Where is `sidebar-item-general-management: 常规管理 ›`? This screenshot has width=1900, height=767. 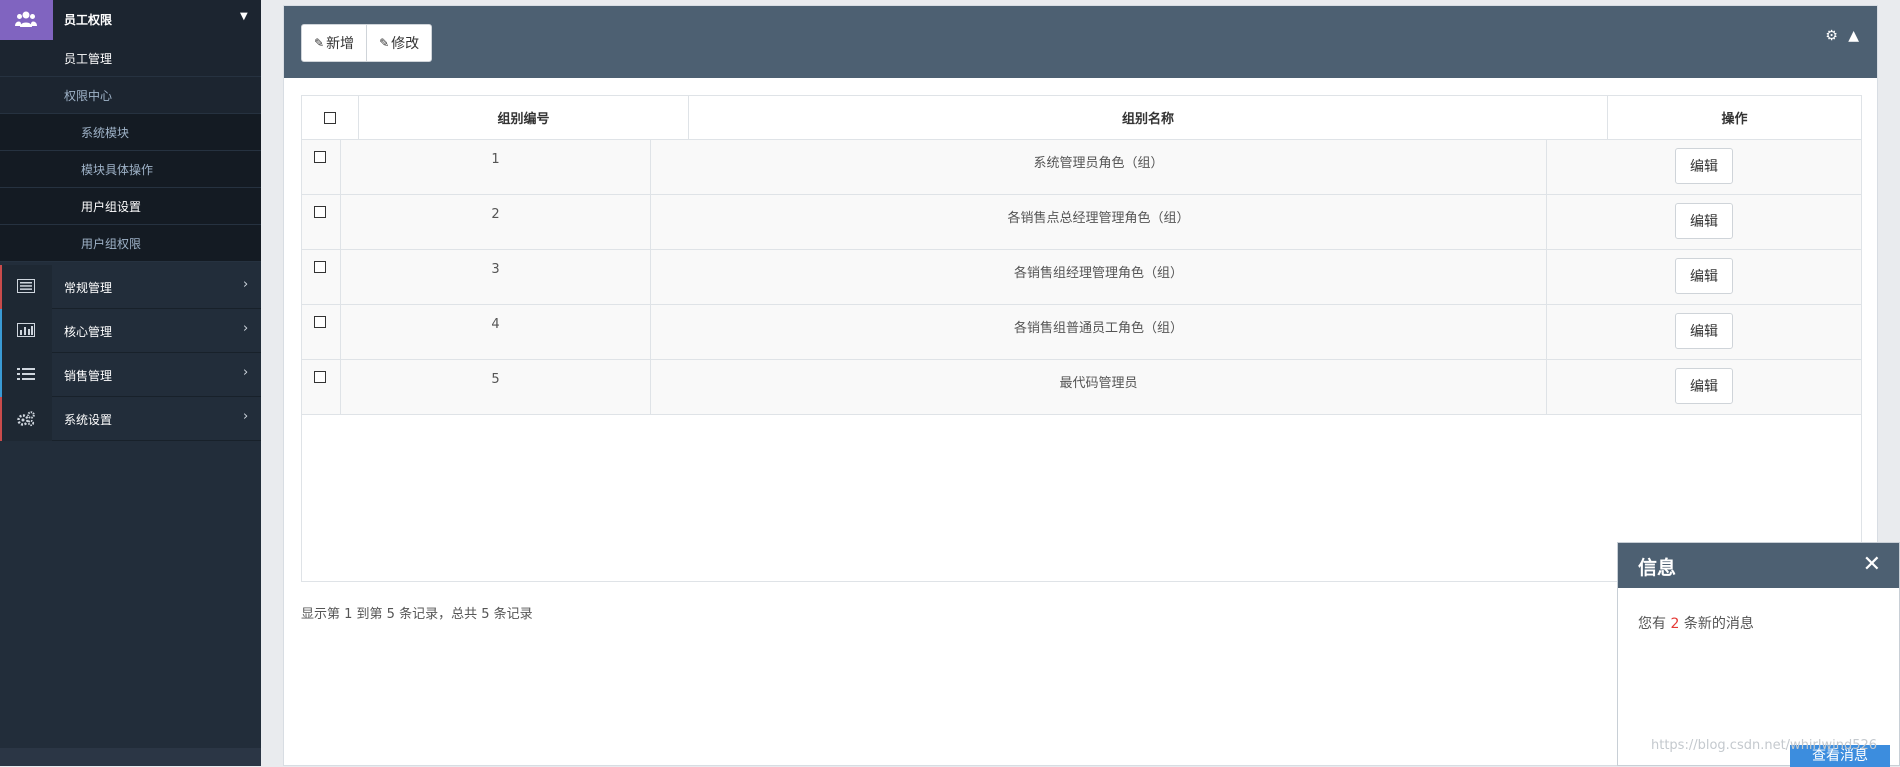 sidebar-item-general-management: 常规管理 › is located at coordinates (130, 287).